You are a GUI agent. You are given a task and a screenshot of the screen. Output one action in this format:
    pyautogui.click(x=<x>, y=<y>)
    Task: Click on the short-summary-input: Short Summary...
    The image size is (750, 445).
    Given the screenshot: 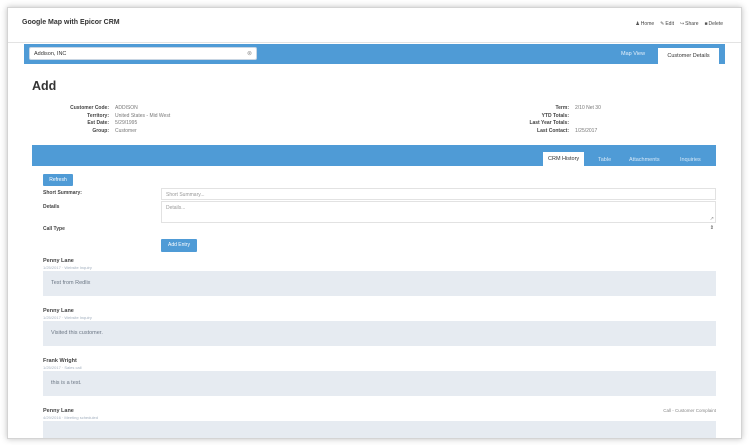 What is the action you would take?
    pyautogui.click(x=438, y=194)
    